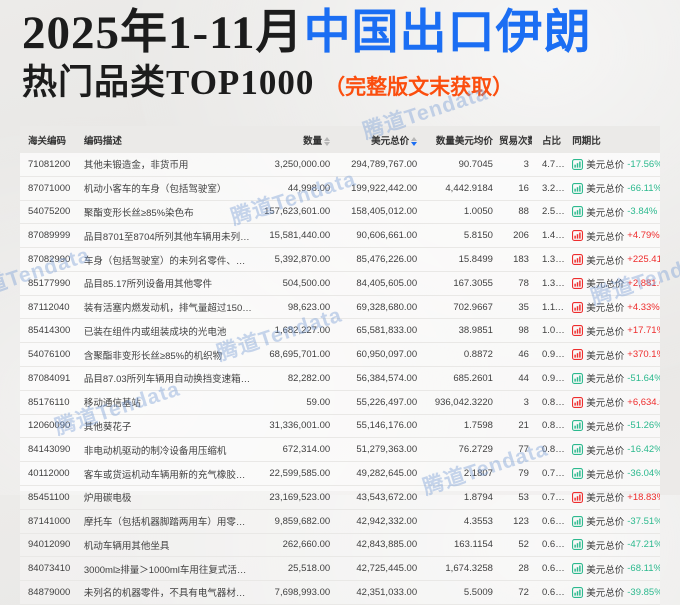 The image size is (680, 605). I want to click on column-header-usd-total-sort: 美元总价, so click(377, 139).